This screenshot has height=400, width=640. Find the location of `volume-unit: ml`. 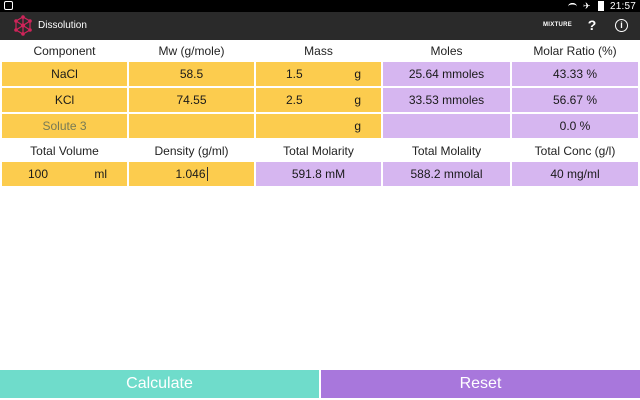

volume-unit: ml is located at coordinates (100, 174).